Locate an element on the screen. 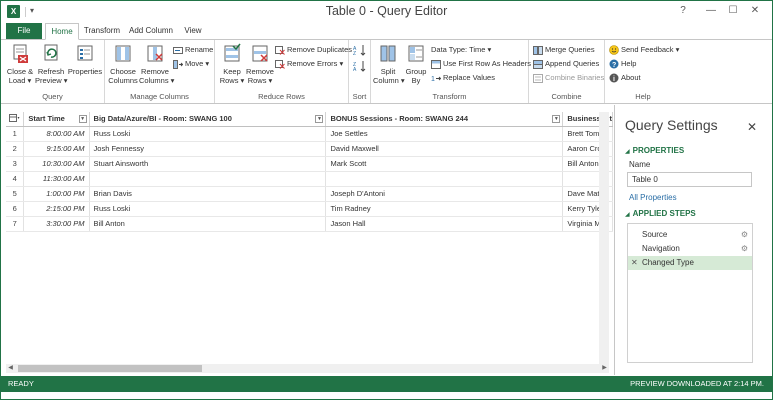  remove-errors-button: Remove Errors ▾ is located at coordinates (309, 63).